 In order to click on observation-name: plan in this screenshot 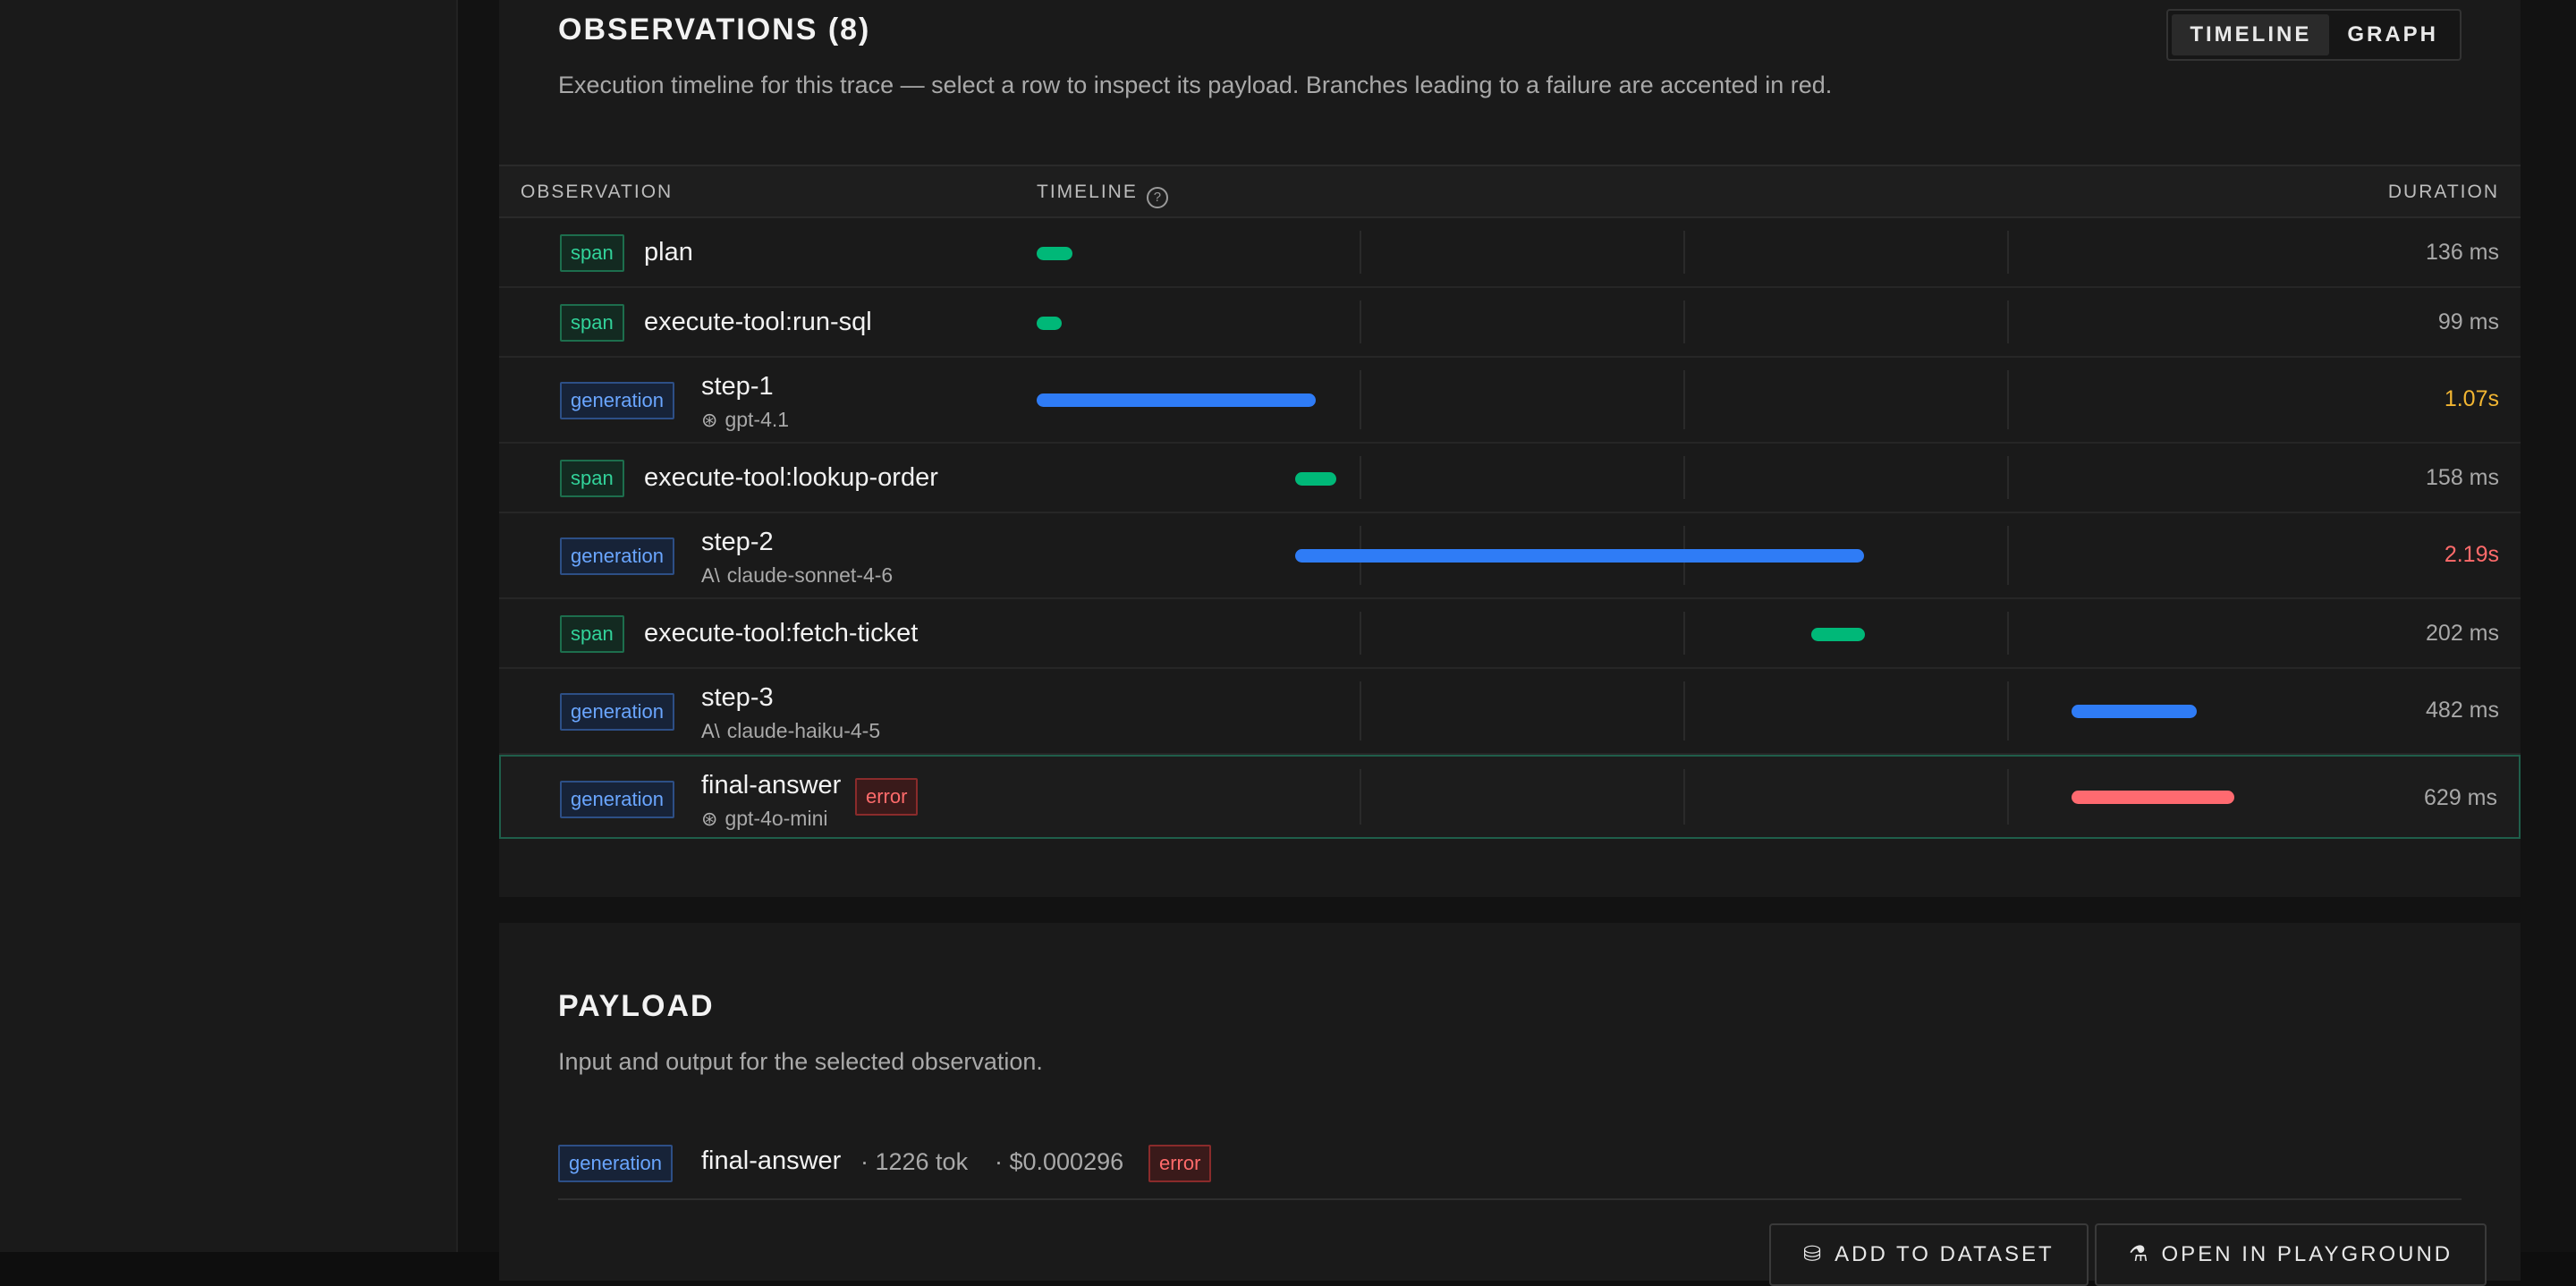, I will do `click(668, 252)`.